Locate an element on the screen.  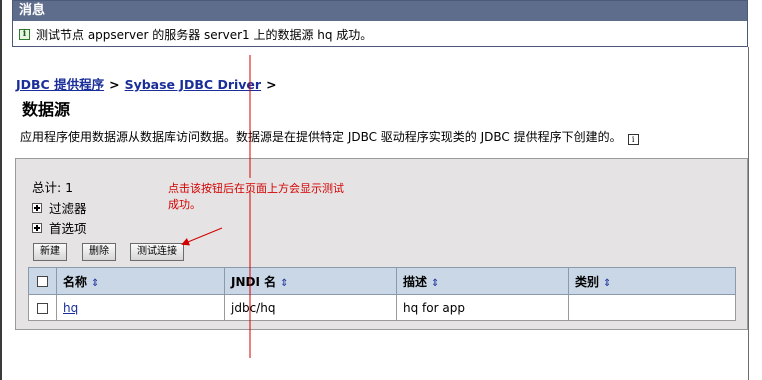
column-header-name: 名称 ⇕ is located at coordinates (140, 281).